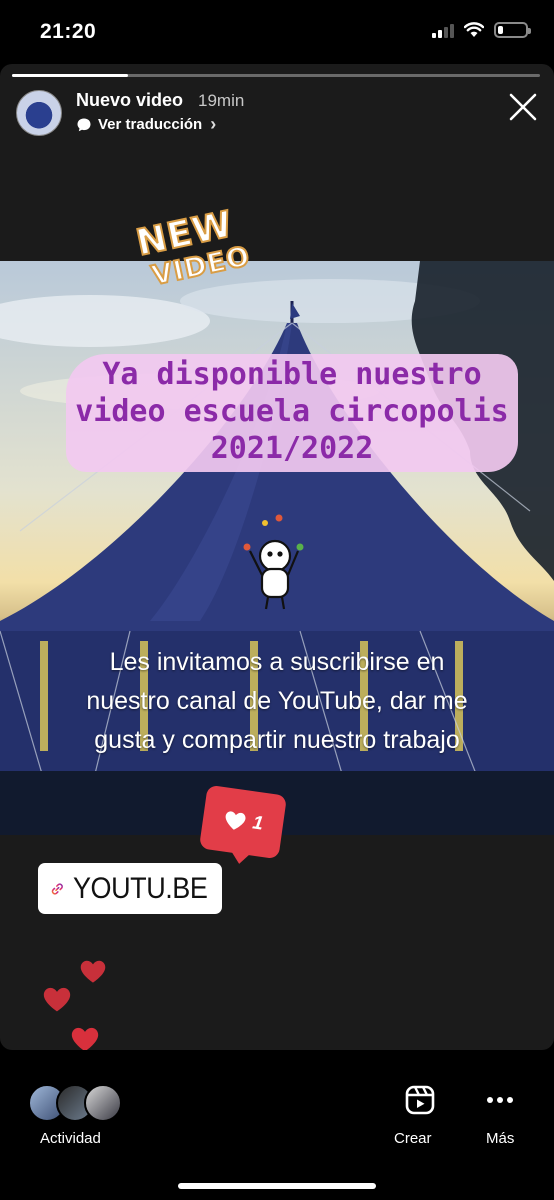  I want to click on caption-line-2: video escuela circopolis, so click(292, 411).